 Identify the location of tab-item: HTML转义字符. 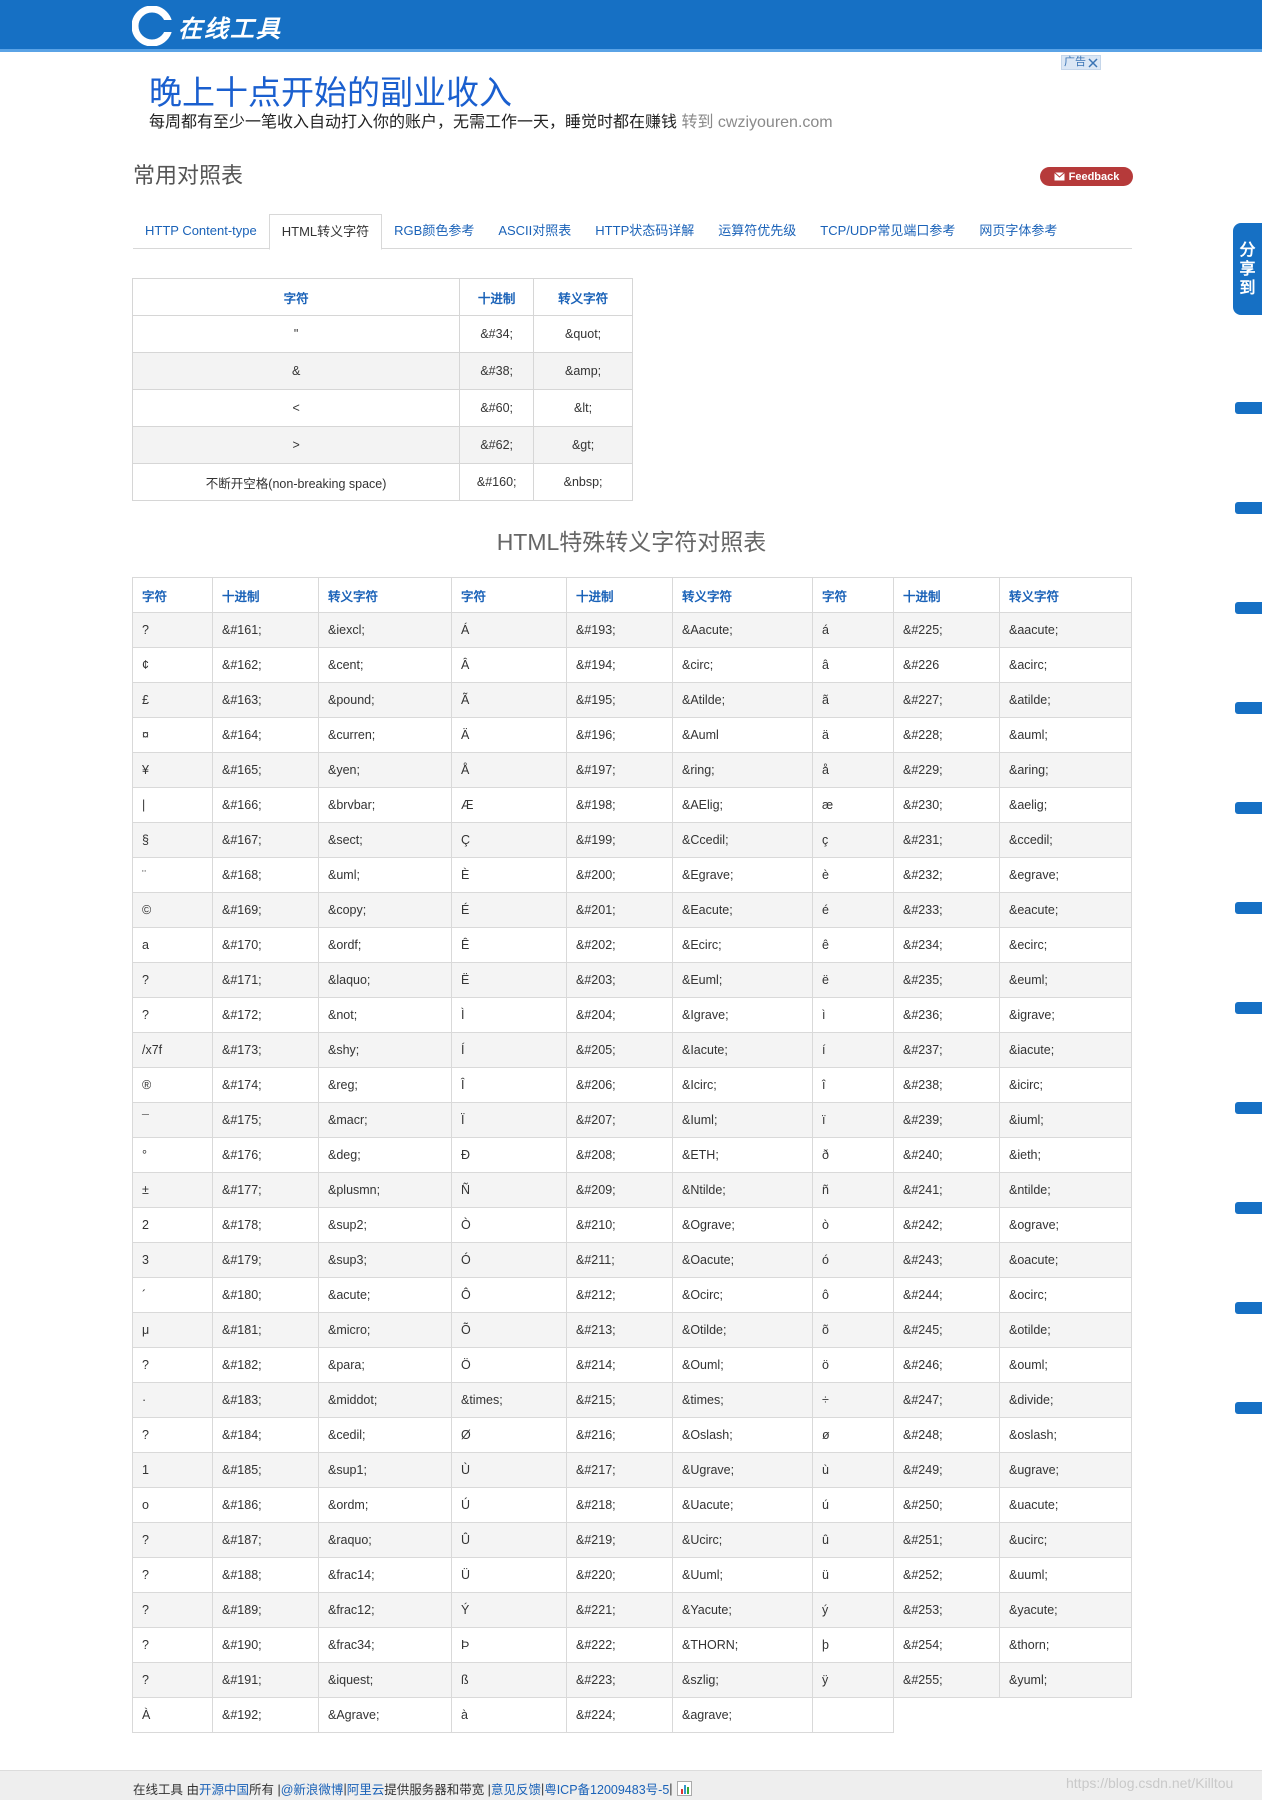
(325, 232).